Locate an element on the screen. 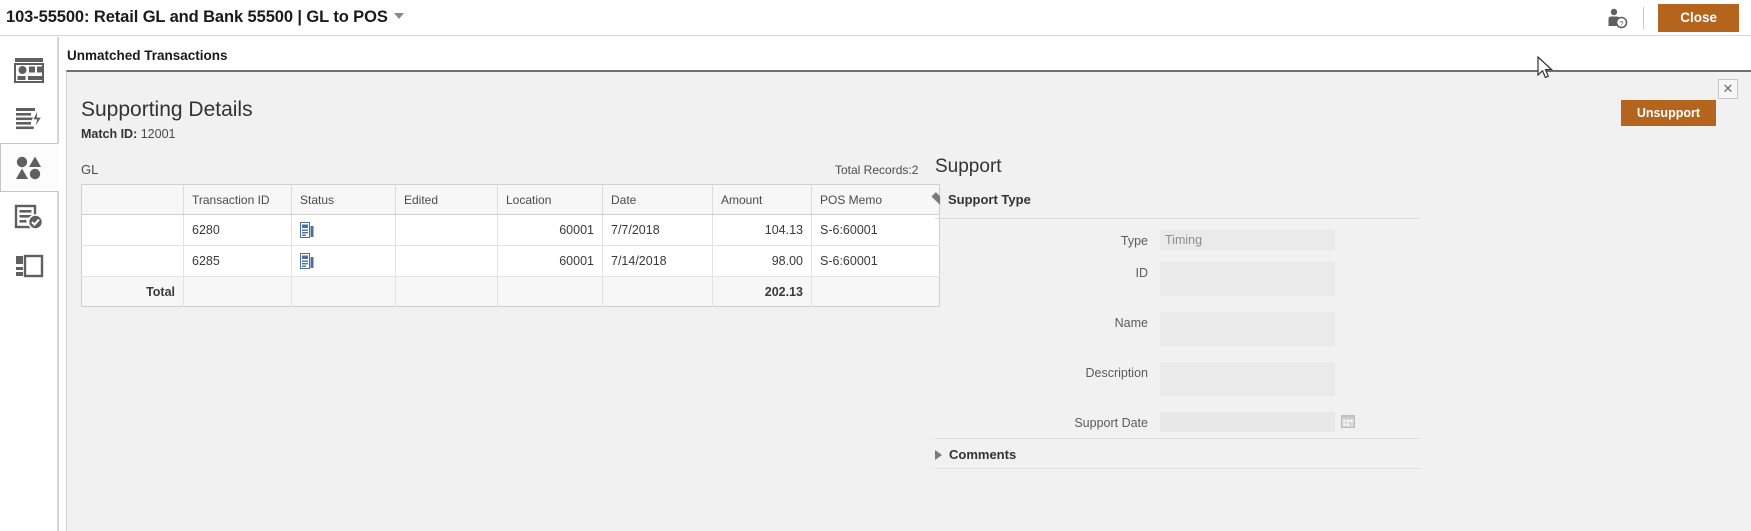  table-total-row: Total 202.13 is located at coordinates (510, 291).